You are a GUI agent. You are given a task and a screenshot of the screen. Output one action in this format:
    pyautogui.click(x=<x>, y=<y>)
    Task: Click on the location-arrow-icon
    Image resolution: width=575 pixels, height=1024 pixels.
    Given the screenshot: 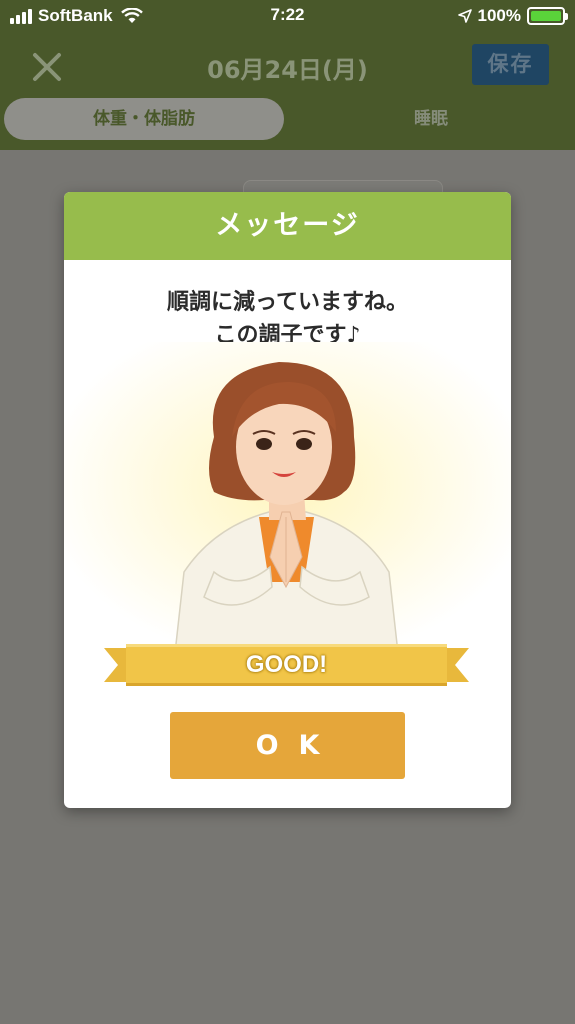 What is the action you would take?
    pyautogui.click(x=464, y=16)
    